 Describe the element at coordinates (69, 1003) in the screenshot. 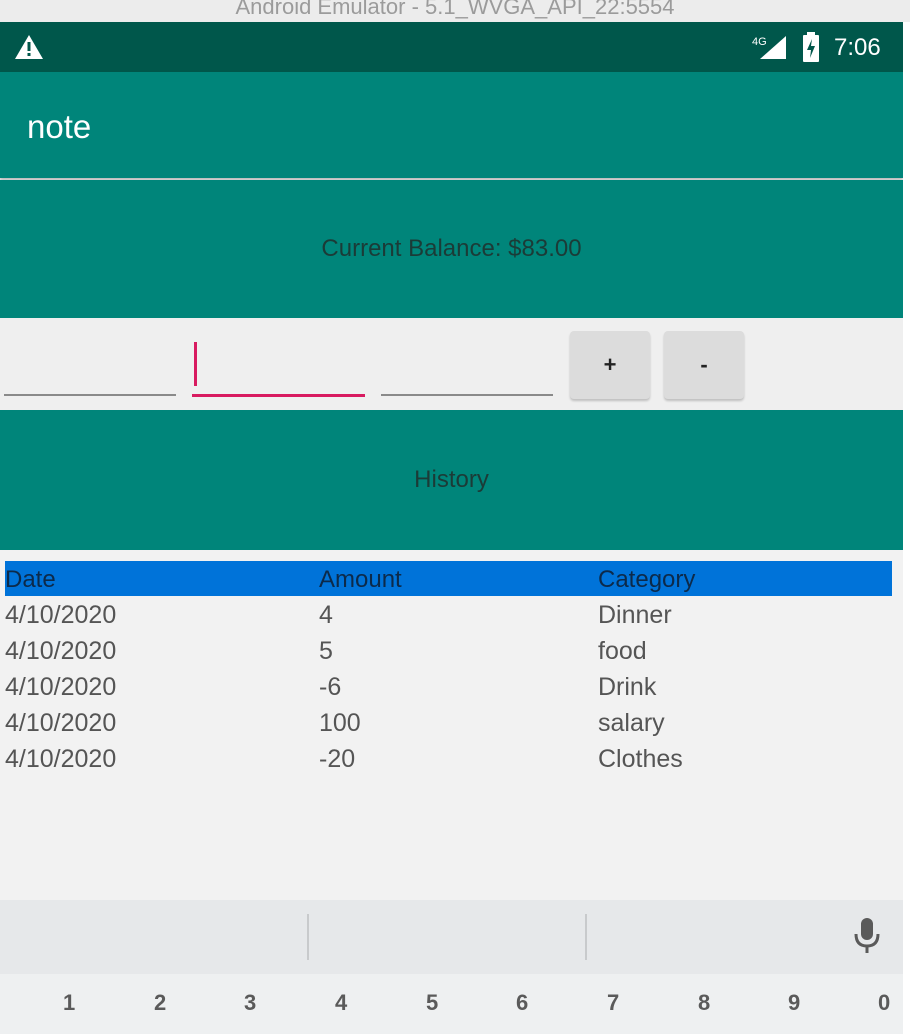

I see `key-number: 1` at that location.